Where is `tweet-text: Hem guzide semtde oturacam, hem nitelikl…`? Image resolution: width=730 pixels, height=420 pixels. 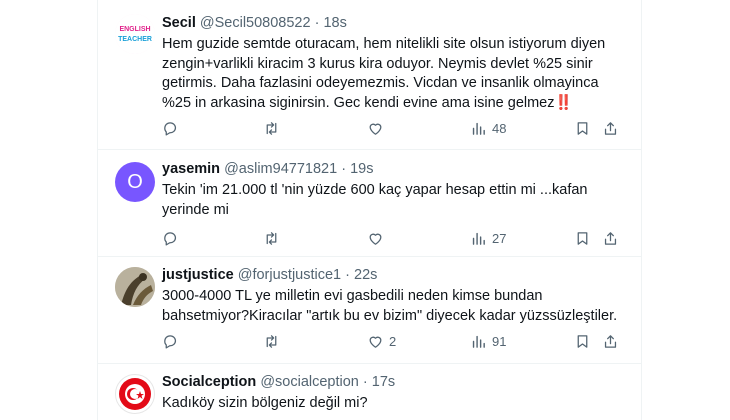
tweet-text: Hem guzide semtde oturacam, hem nitelikl… is located at coordinates (395, 74).